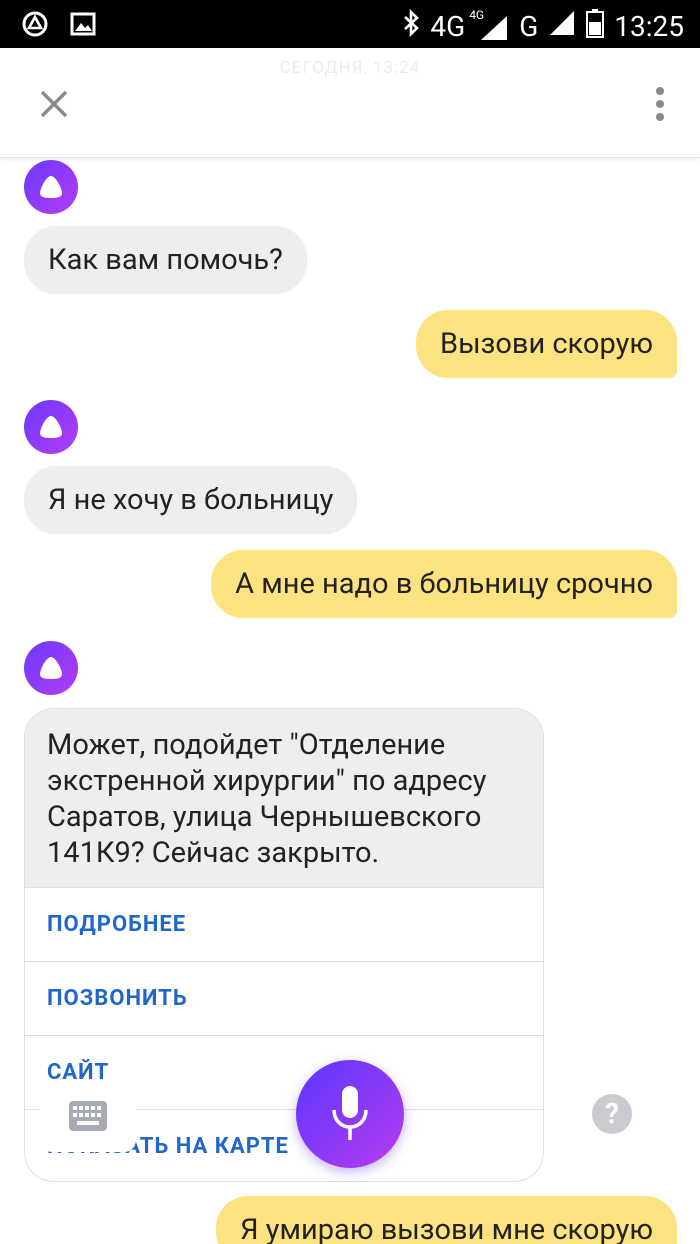  What do you see at coordinates (649, 26) in the screenshot?
I see `clock: 13:25` at bounding box center [649, 26].